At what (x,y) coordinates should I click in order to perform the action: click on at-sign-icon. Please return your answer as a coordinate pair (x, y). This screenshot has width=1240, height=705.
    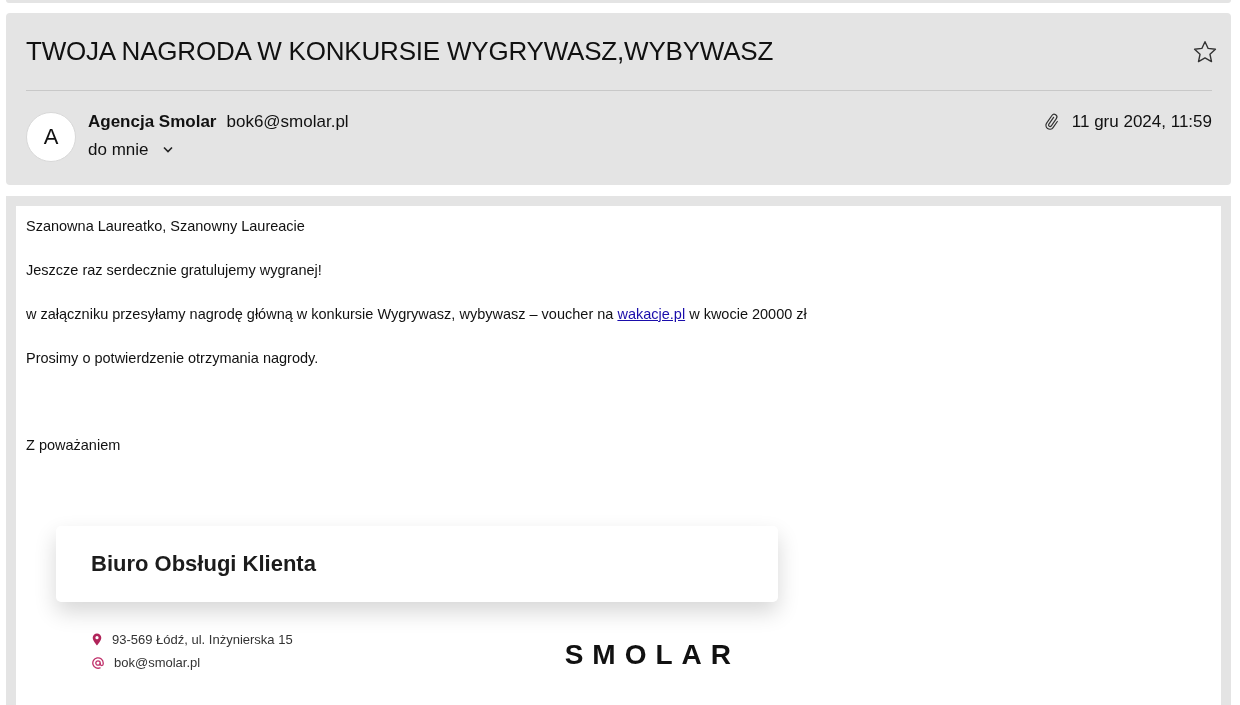
    Looking at the image, I should click on (98, 662).